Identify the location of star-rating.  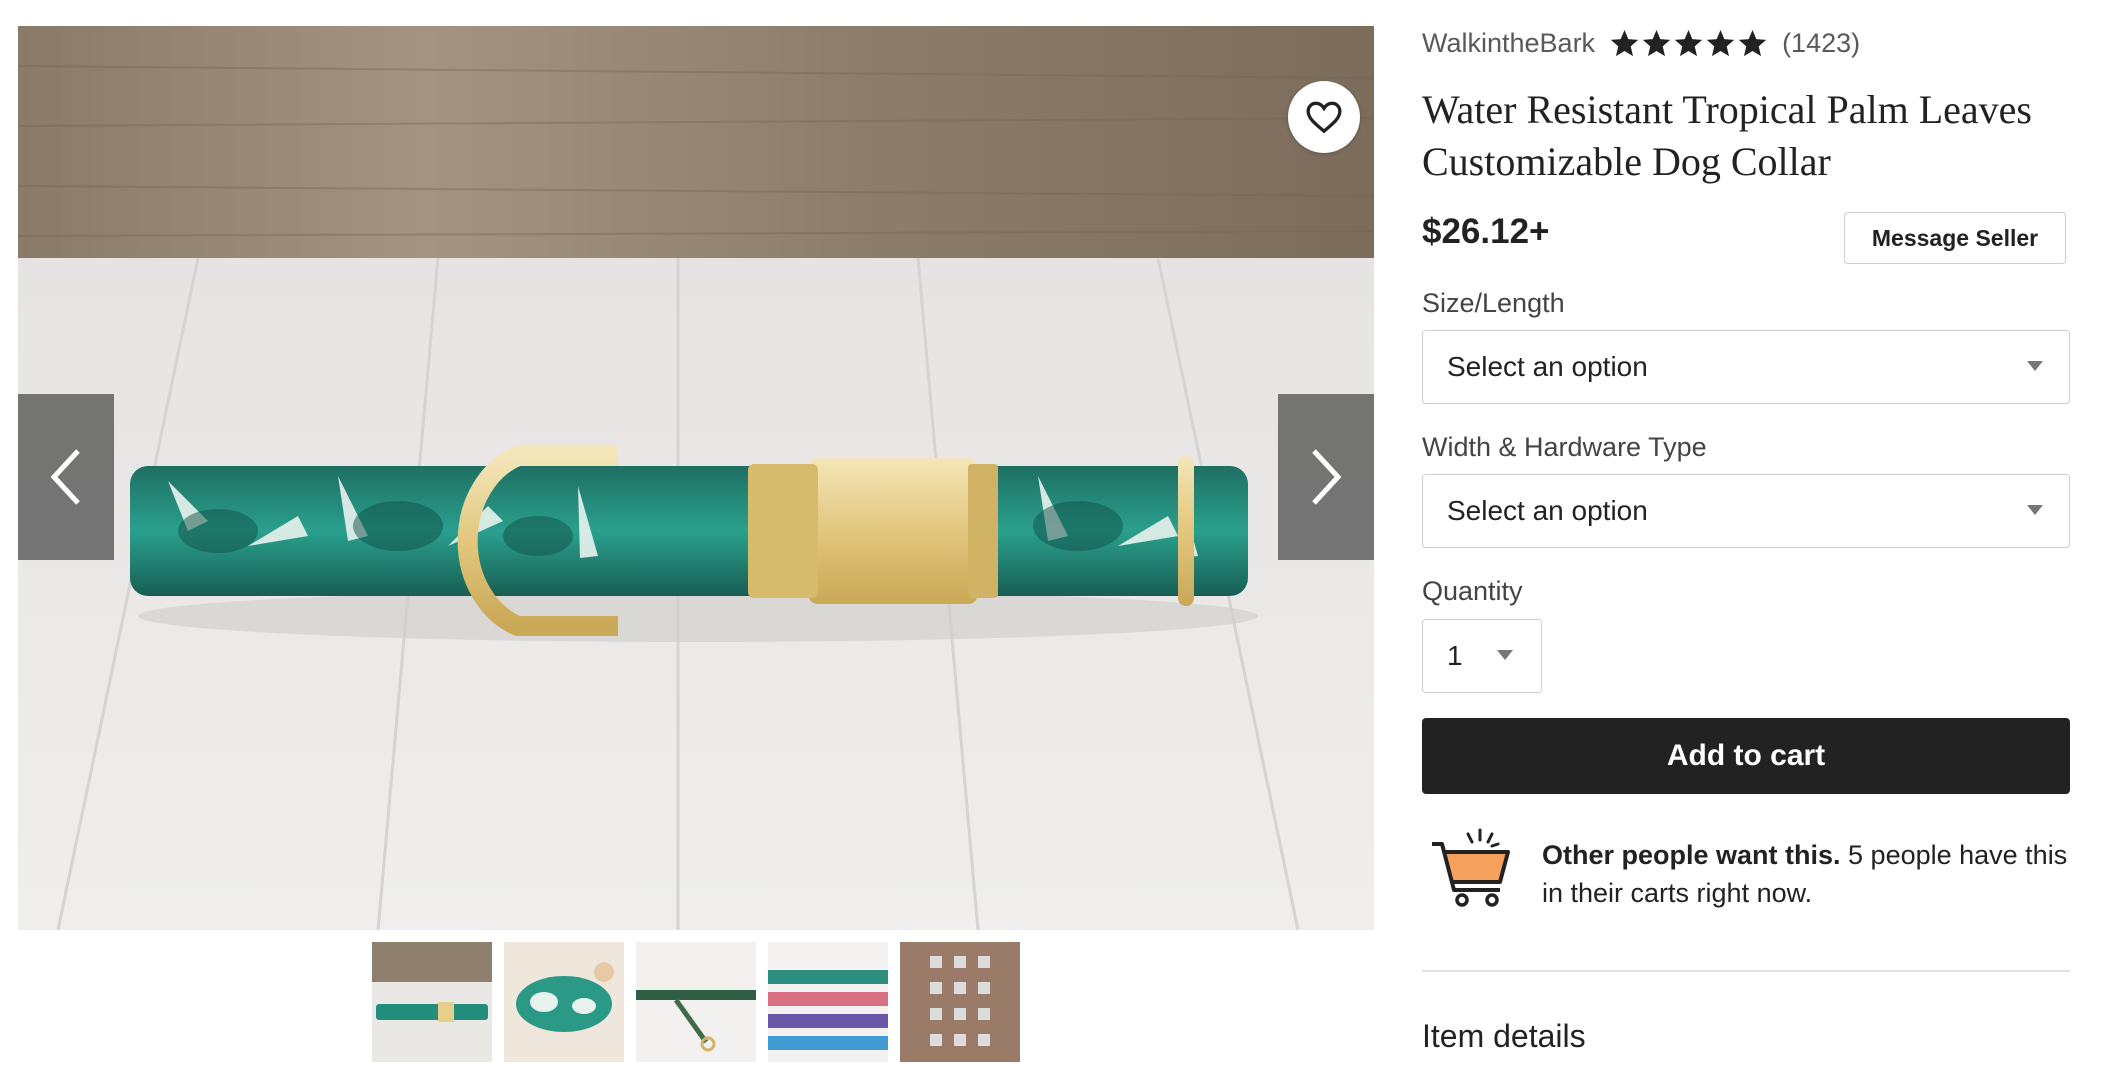
(1688, 43).